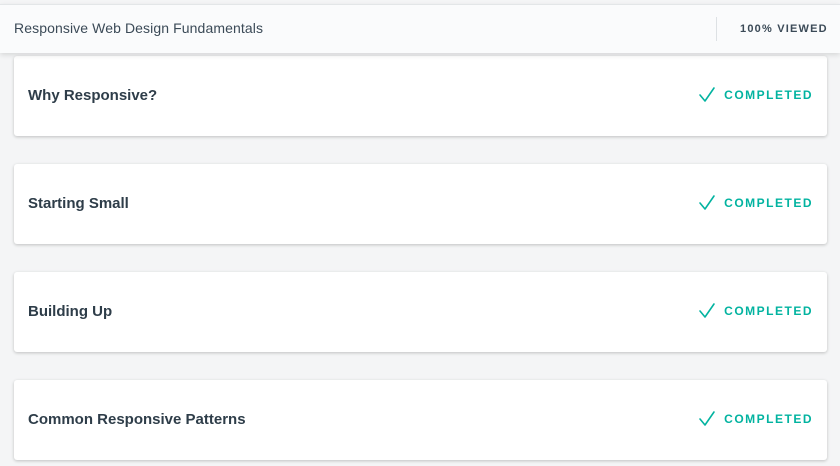  I want to click on viewed-progress: 100% VIEWED, so click(784, 29).